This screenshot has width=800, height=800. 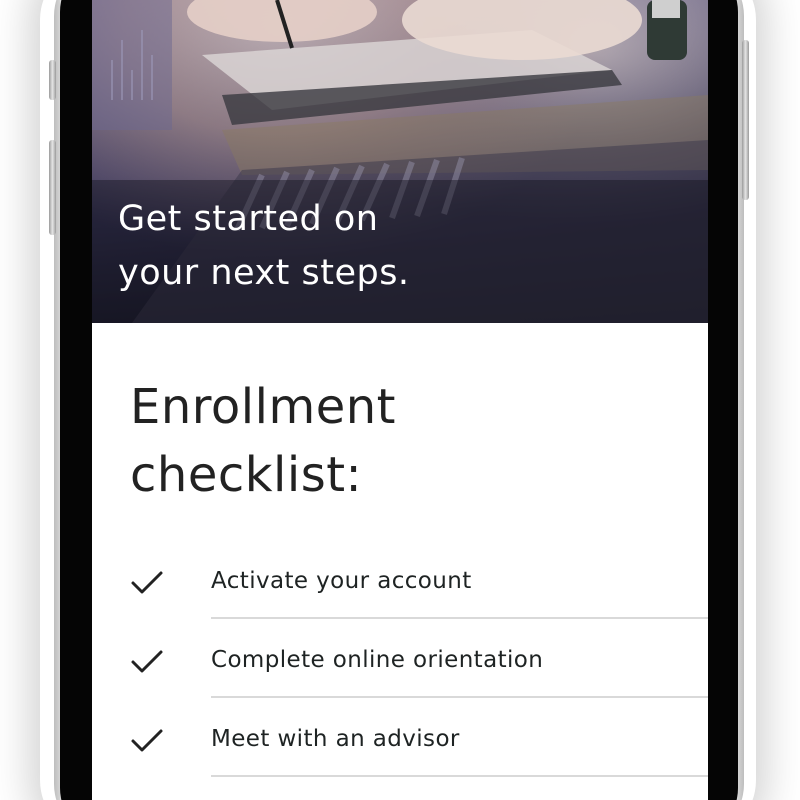 What do you see at coordinates (341, 581) in the screenshot?
I see `checklist-item-label: Activate your account` at bounding box center [341, 581].